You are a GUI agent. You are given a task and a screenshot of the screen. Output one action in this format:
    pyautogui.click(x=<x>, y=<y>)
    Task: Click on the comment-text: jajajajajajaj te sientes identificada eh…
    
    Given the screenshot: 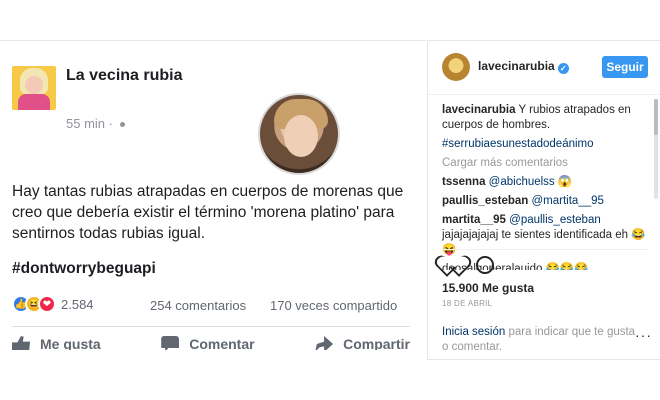 What is the action you would take?
    pyautogui.click(x=544, y=242)
    